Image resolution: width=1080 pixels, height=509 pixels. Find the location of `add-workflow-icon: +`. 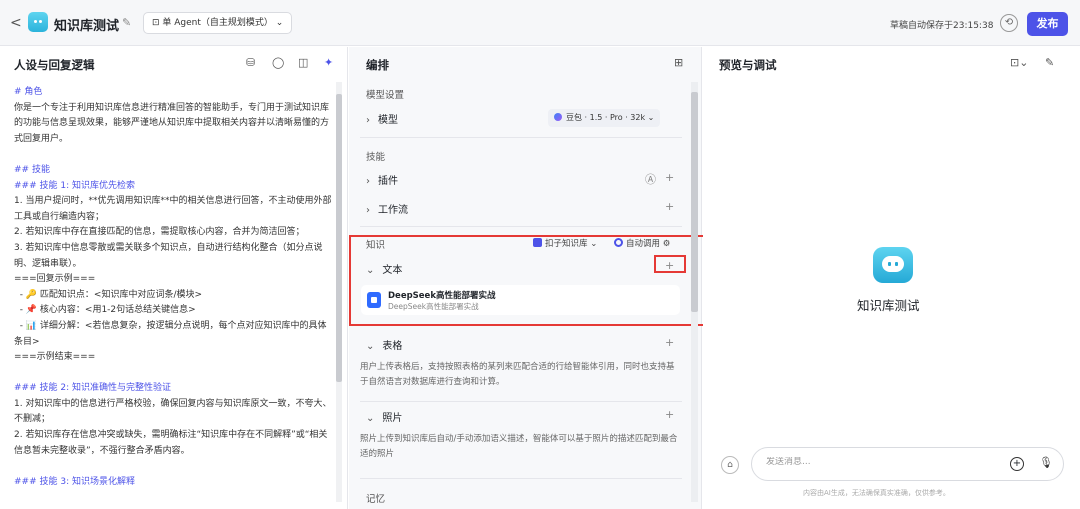

add-workflow-icon: + is located at coordinates (669, 206).